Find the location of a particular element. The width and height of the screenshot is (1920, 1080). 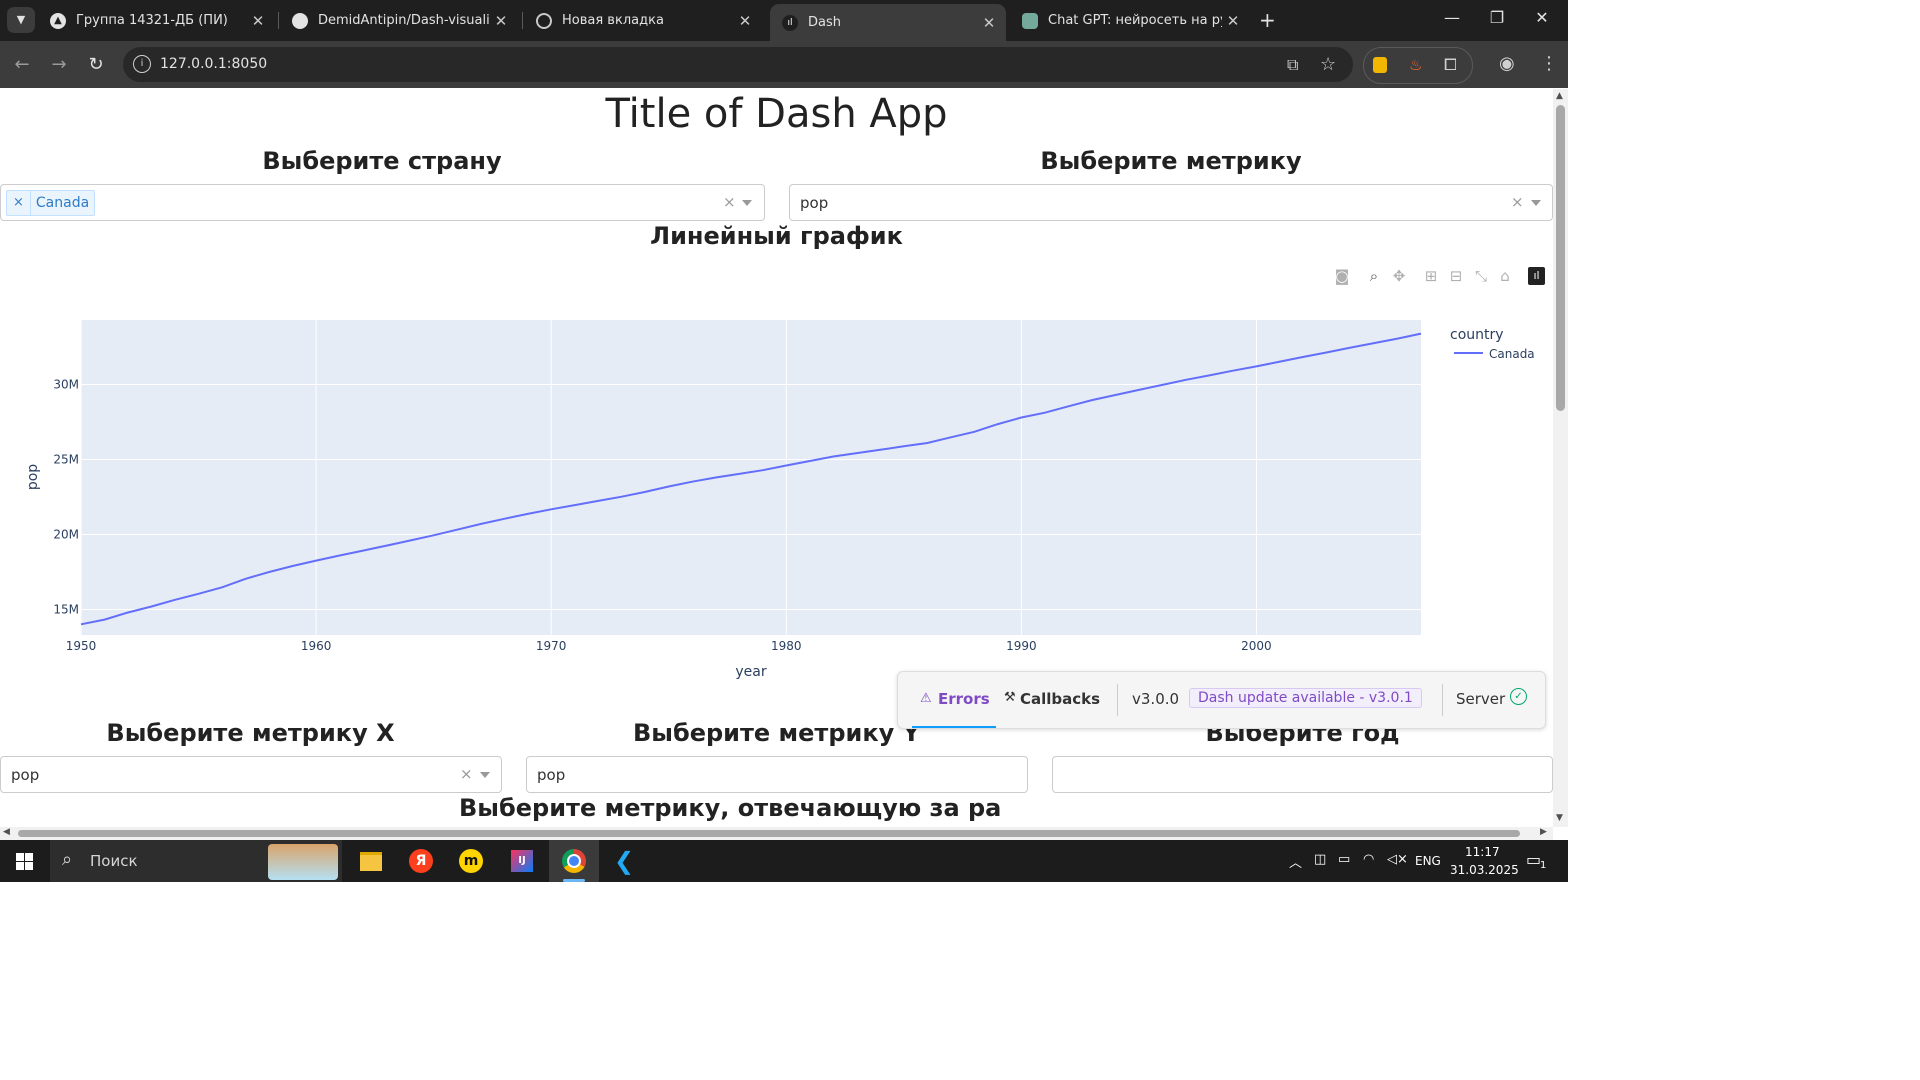

yandex-browser-icon: Я is located at coordinates (421, 861).